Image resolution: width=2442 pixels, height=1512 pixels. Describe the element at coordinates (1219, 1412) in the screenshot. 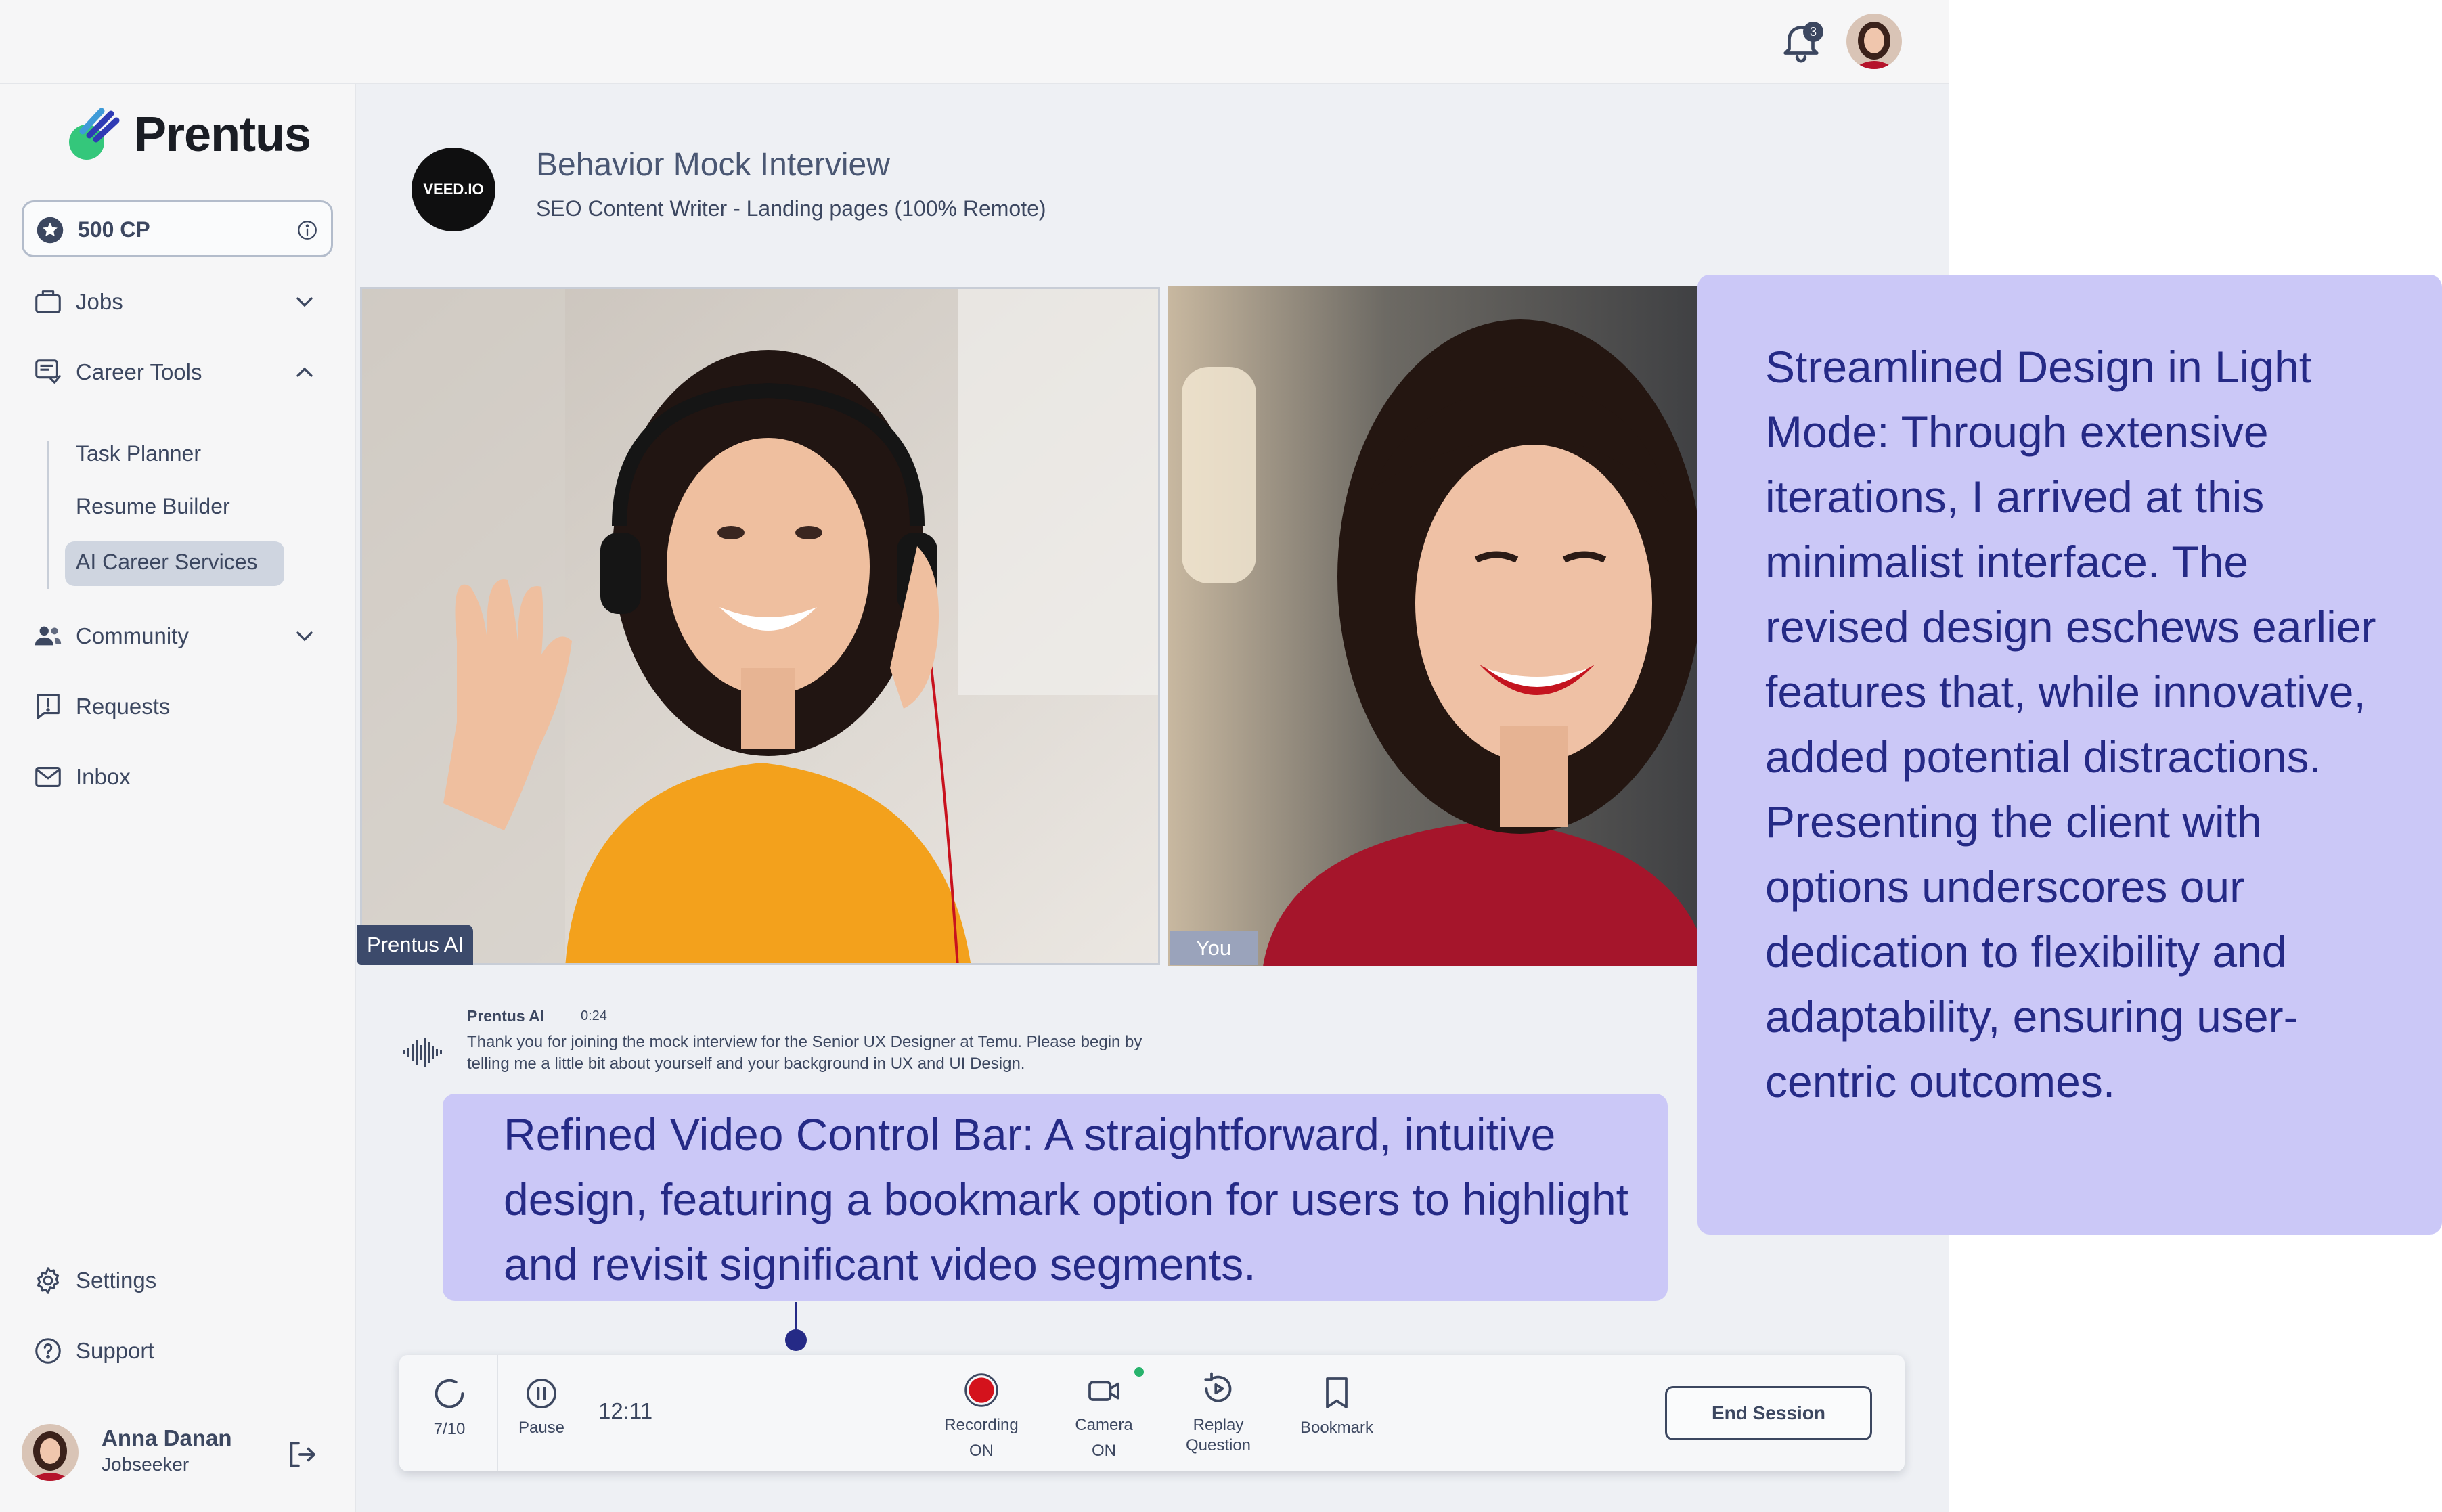

I see `replay-question-button: Replay Question` at that location.